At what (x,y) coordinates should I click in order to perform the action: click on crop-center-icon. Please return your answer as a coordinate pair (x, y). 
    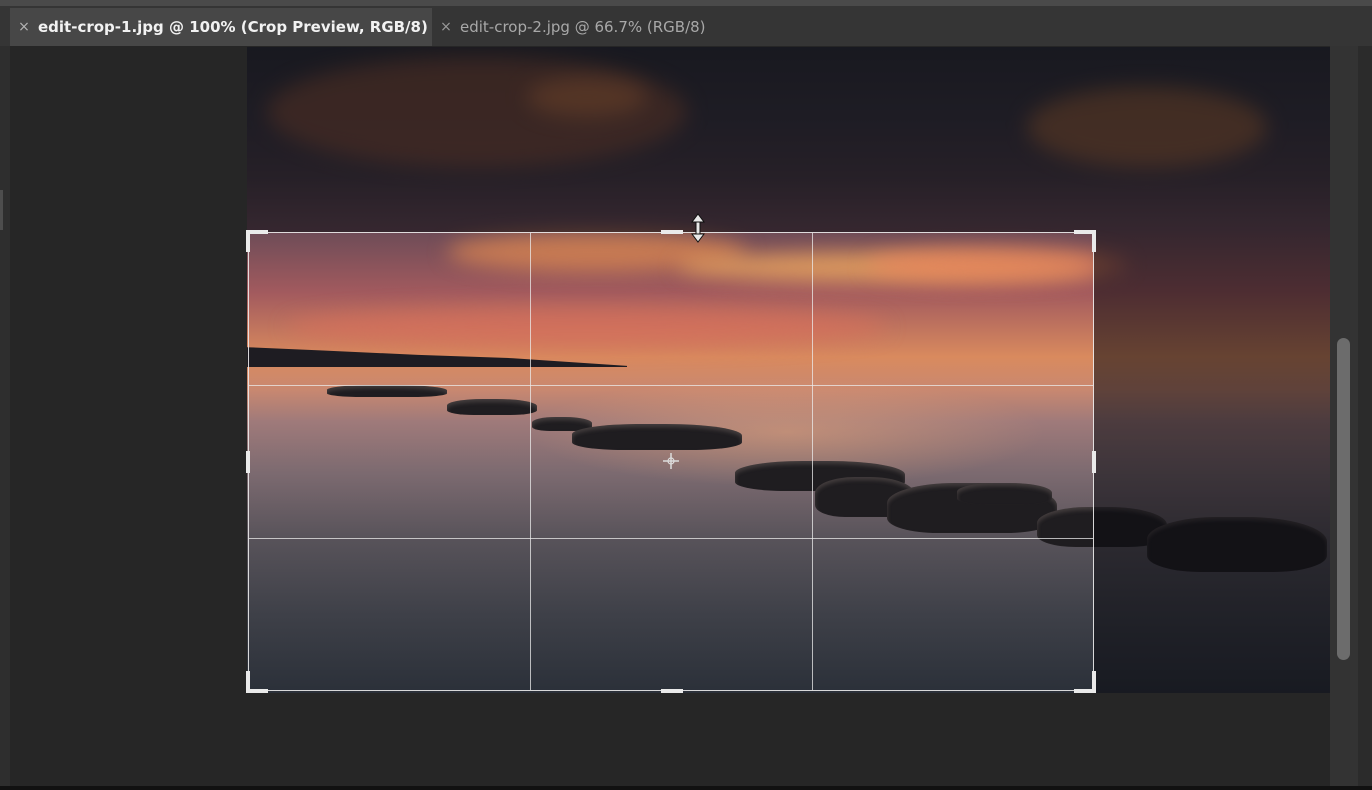
    Looking at the image, I should click on (671, 461).